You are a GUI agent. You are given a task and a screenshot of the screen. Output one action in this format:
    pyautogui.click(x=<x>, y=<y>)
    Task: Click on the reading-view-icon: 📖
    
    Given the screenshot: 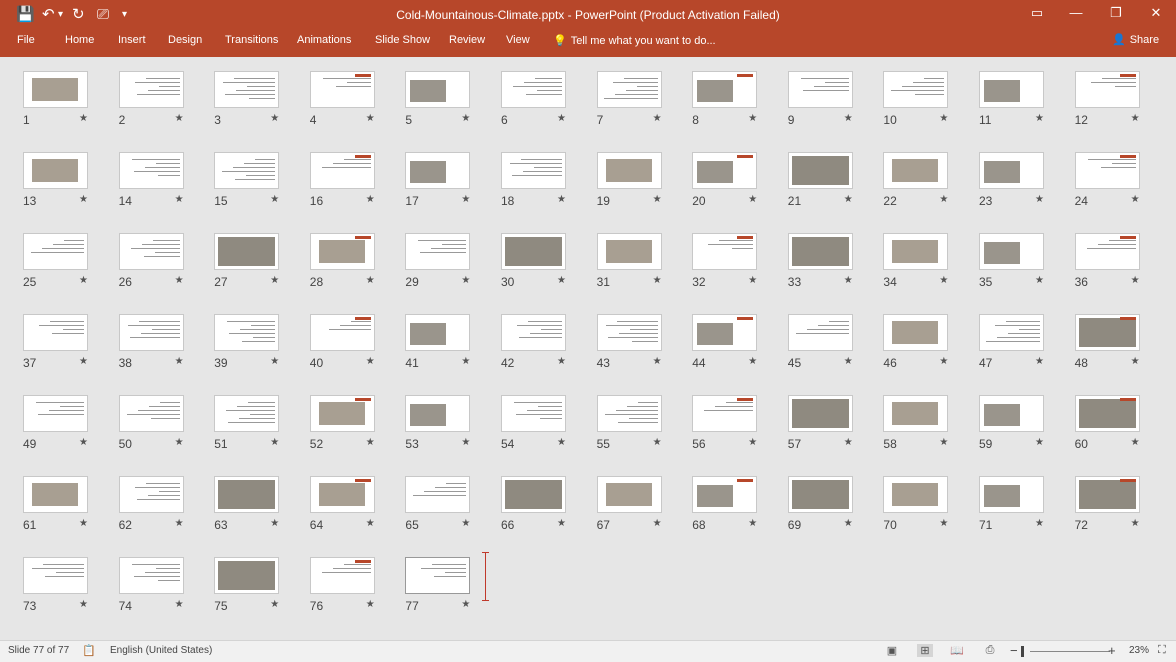 What is the action you would take?
    pyautogui.click(x=957, y=650)
    